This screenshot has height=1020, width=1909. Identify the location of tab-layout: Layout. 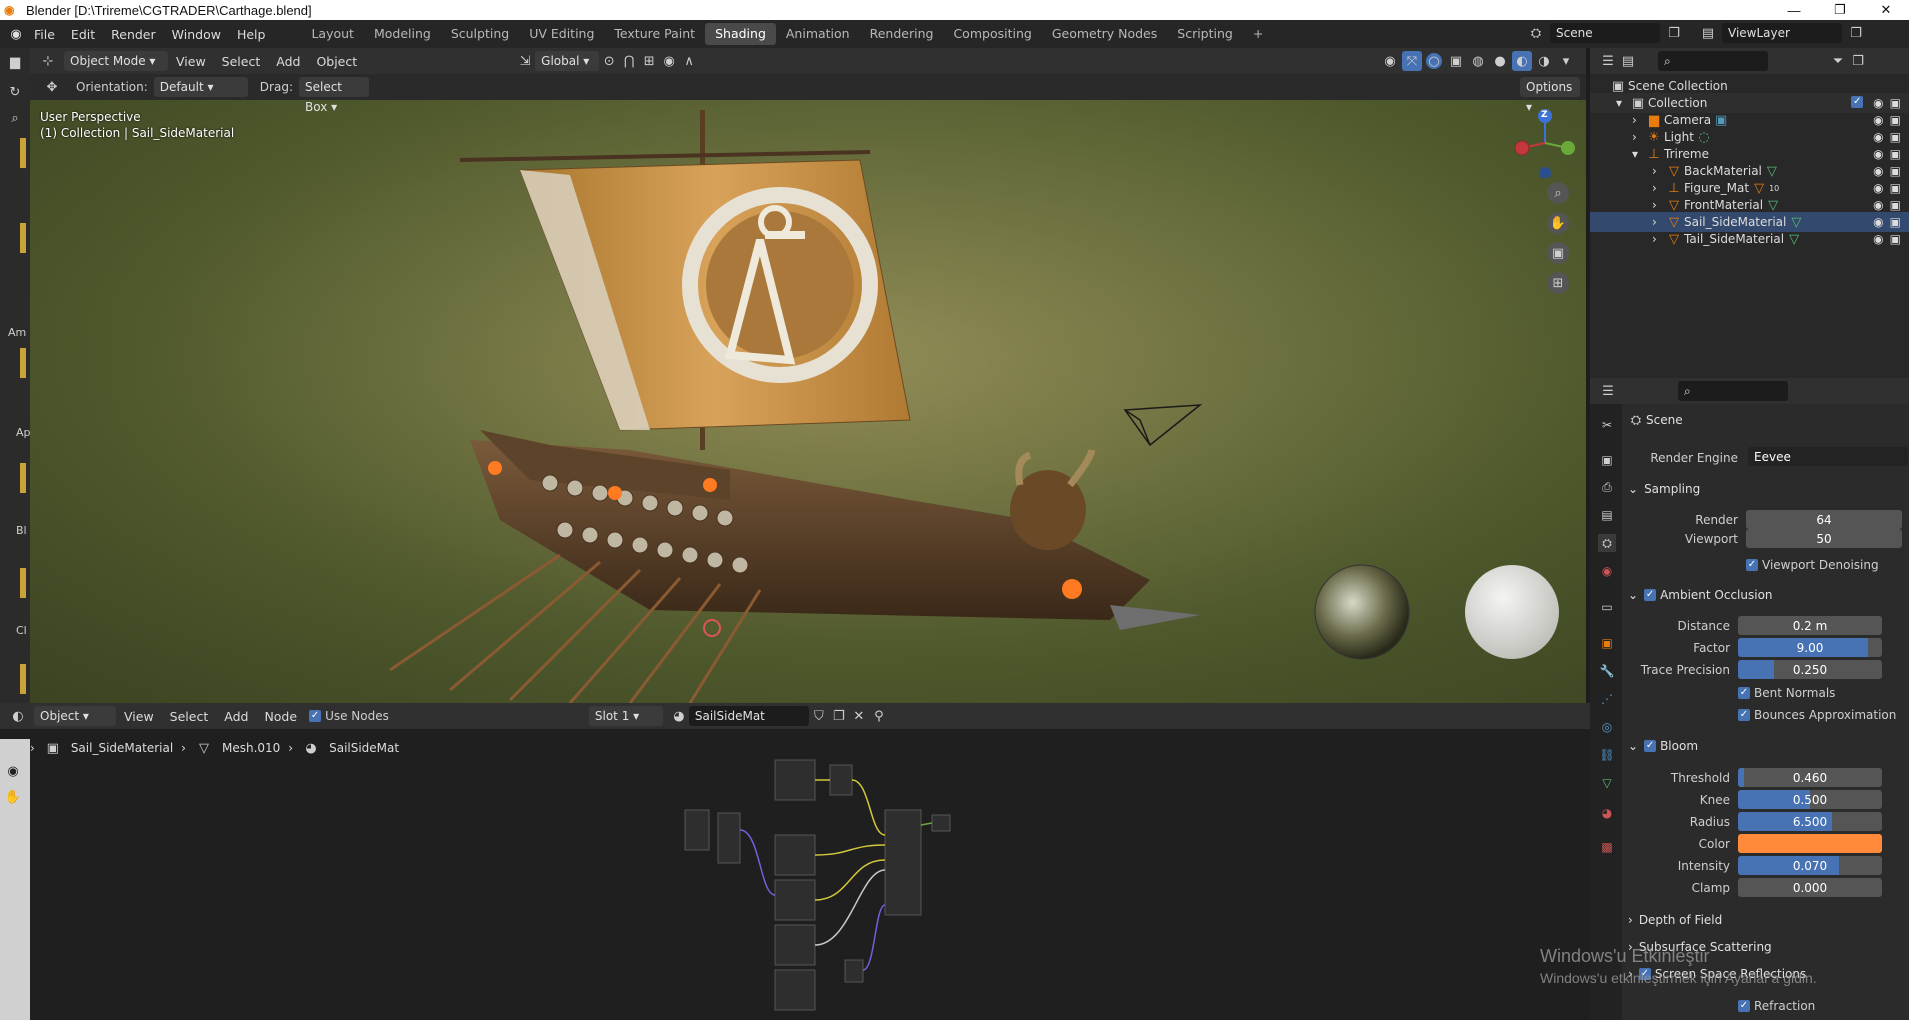
(332, 34).